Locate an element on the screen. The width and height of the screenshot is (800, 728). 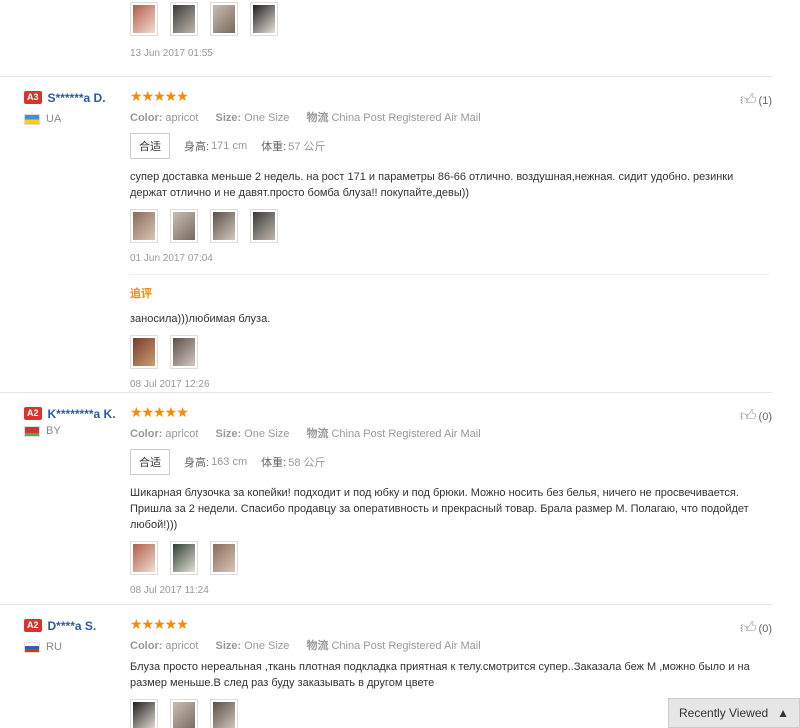
recently-viewed-label: Recently Viewed is located at coordinates (724, 713).